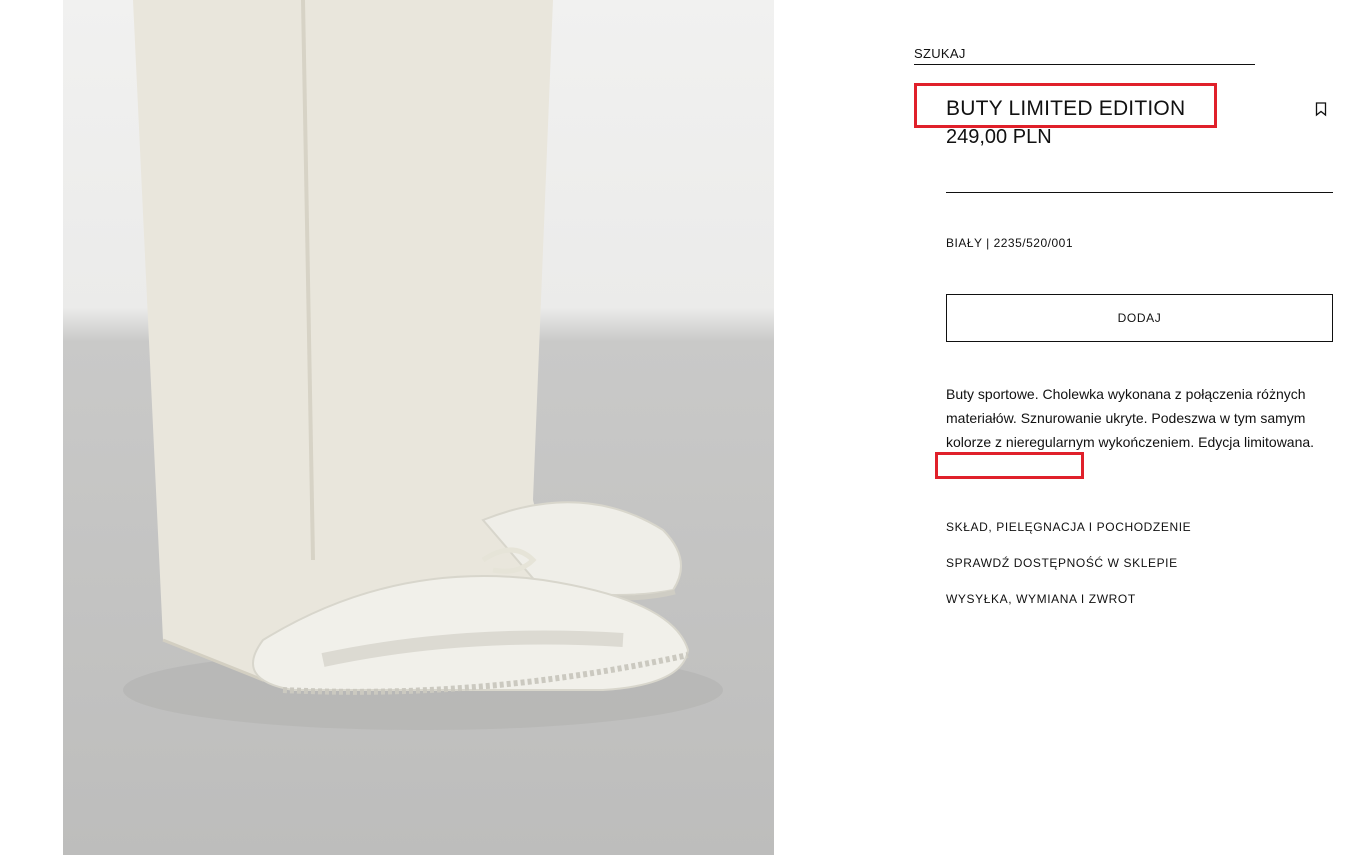 The width and height of the screenshot is (1354, 865). What do you see at coordinates (940, 53) in the screenshot?
I see `search-label: SZUKAJ` at bounding box center [940, 53].